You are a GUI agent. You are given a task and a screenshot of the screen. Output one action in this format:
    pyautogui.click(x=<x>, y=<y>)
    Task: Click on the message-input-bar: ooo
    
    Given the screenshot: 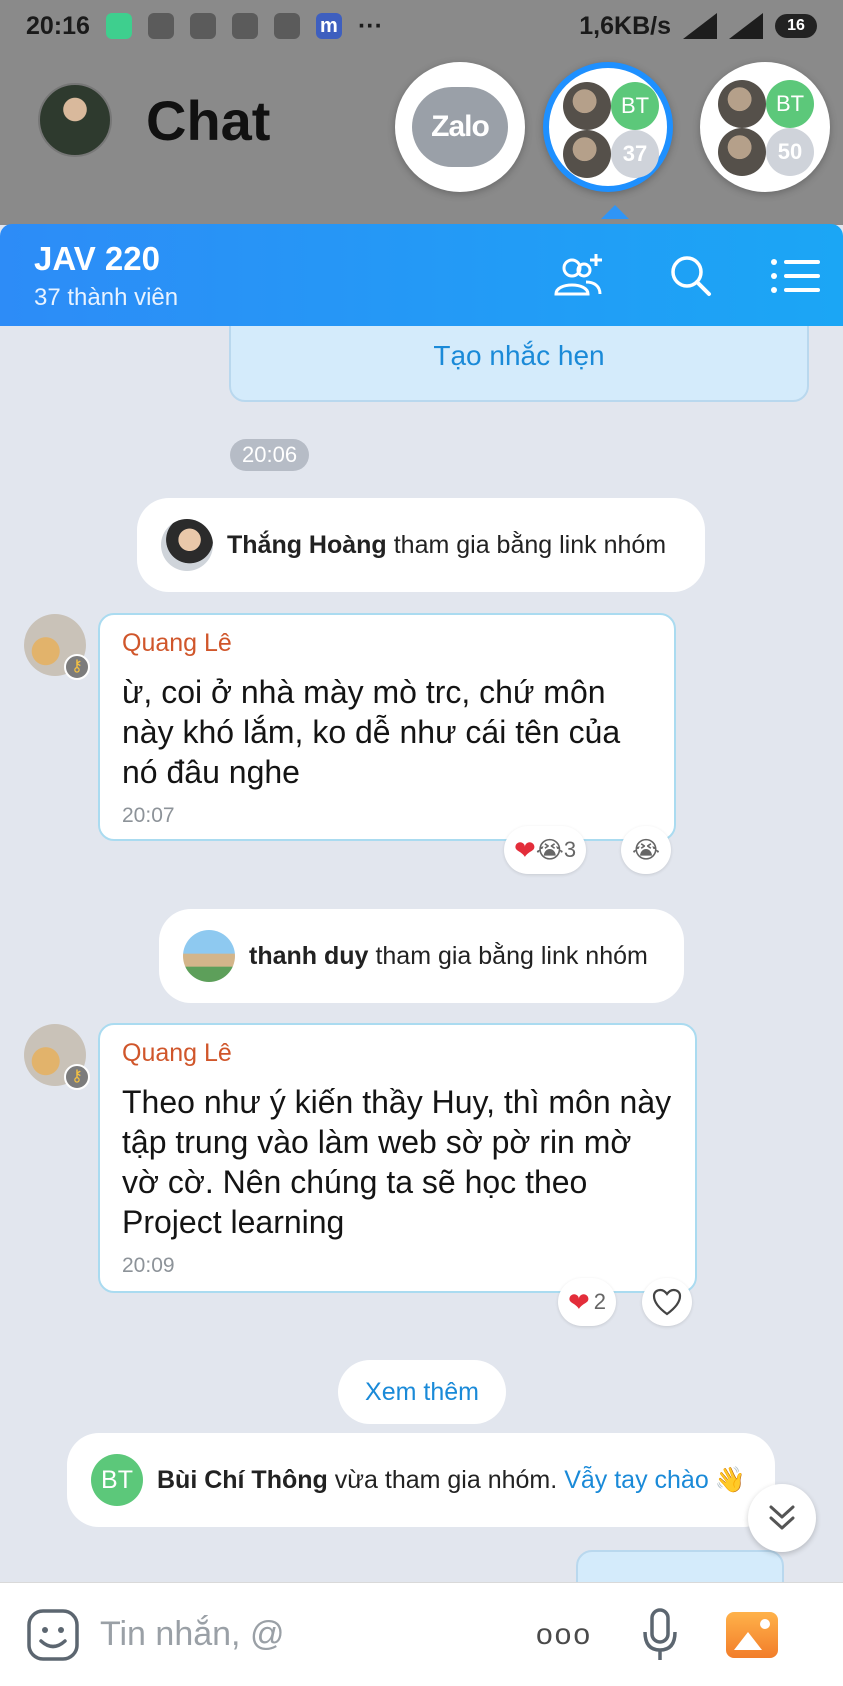 What is the action you would take?
    pyautogui.click(x=421, y=1634)
    